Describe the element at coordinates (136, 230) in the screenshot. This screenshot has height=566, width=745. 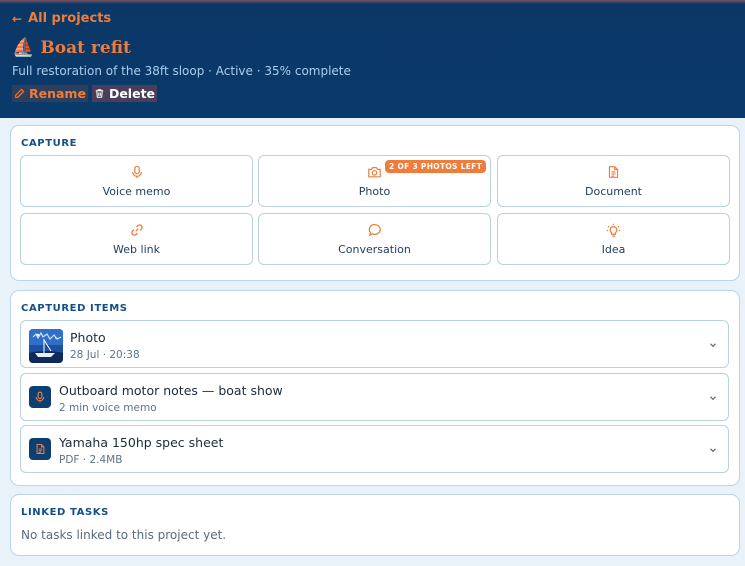
I see `link-icon` at that location.